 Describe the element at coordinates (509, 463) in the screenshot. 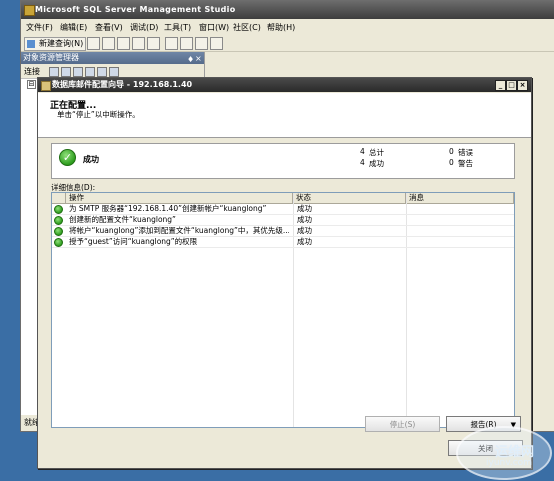

I see `watermark-url: iyunv.com` at that location.